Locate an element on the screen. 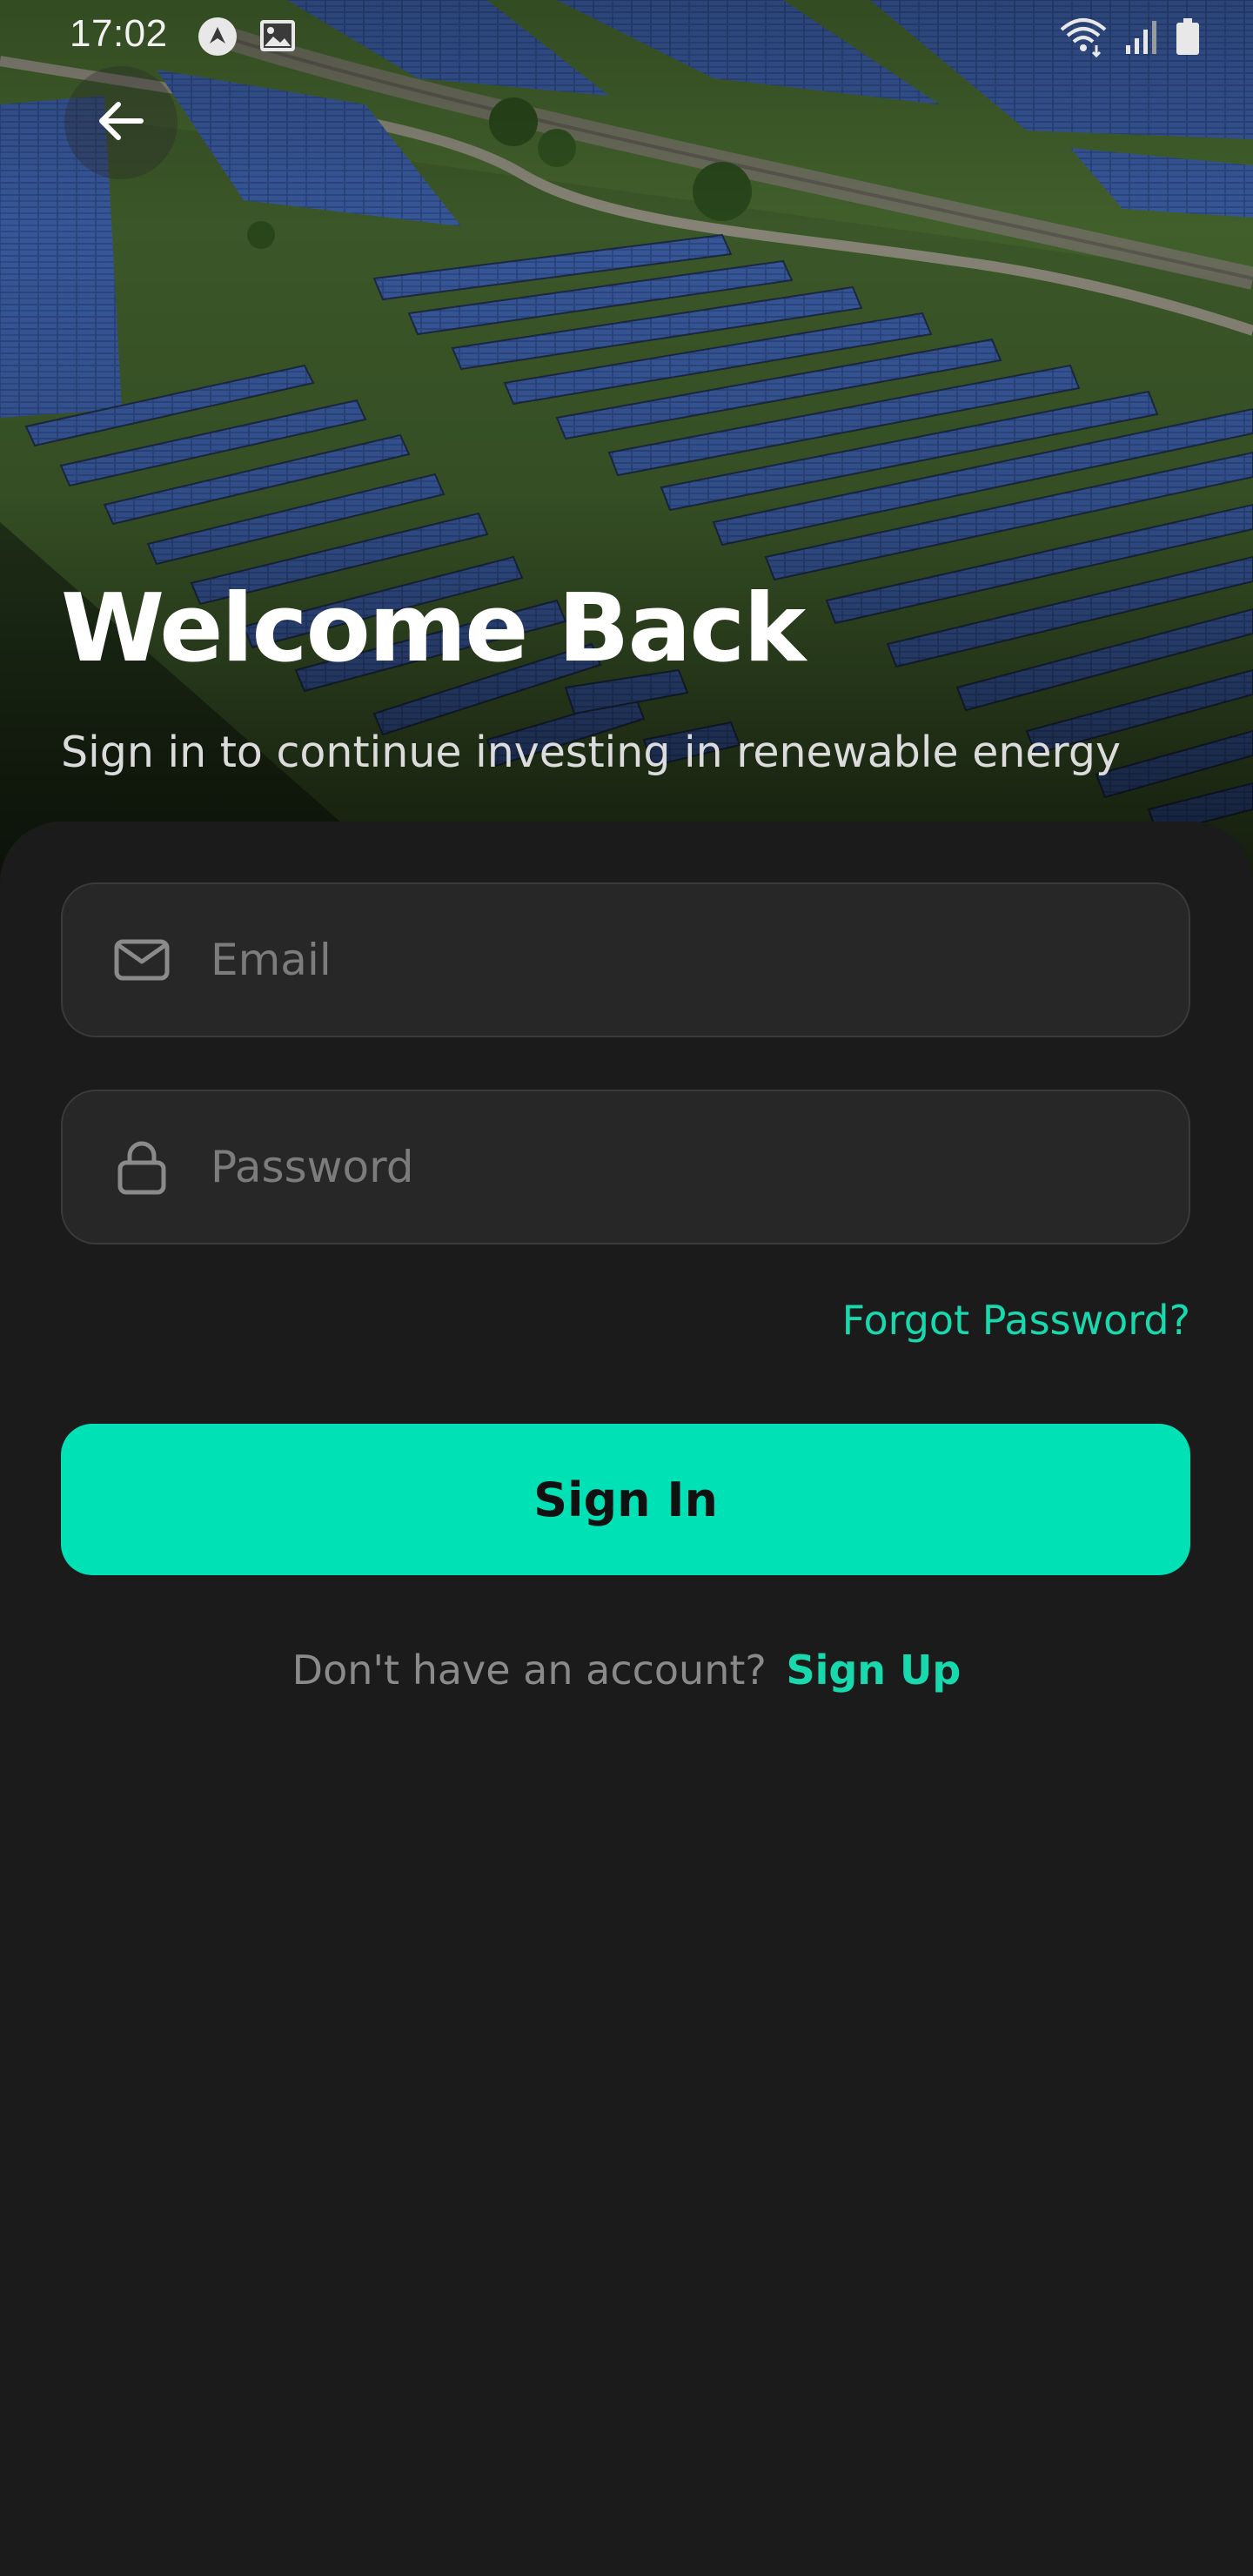 The height and width of the screenshot is (2576, 1253). sign-in-button: Sign In is located at coordinates (625, 1500).